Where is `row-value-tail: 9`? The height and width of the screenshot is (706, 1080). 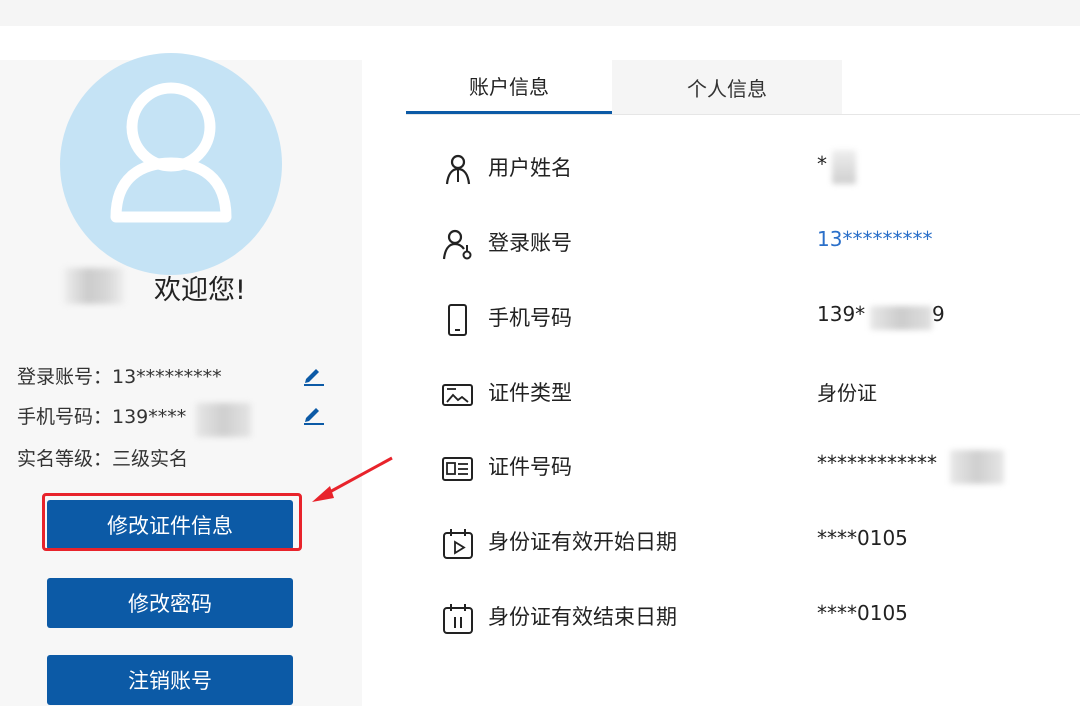
row-value-tail: 9 is located at coordinates (938, 314).